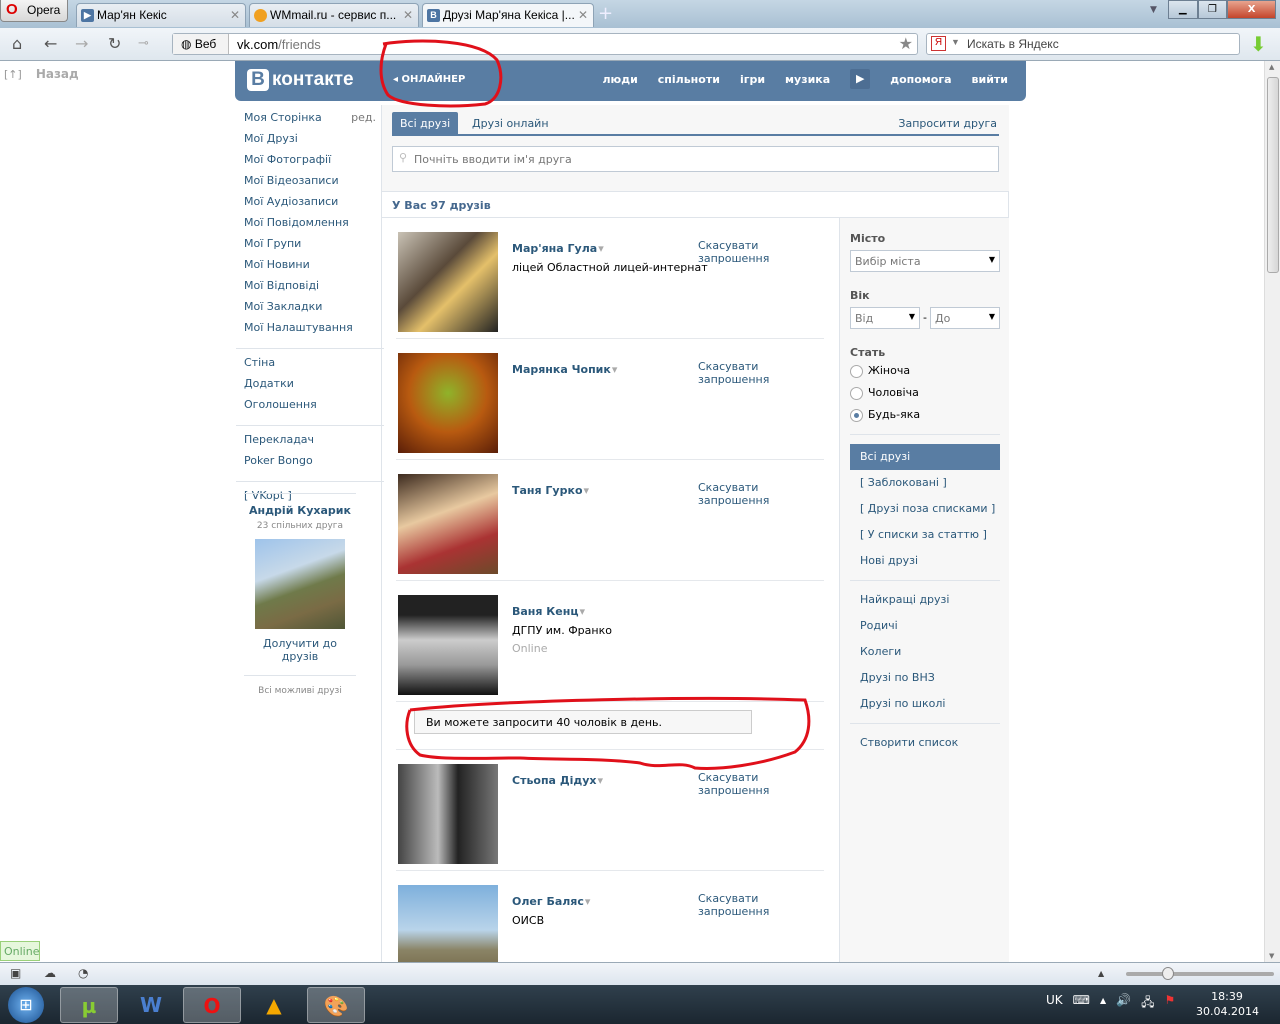  I want to click on age-to-select: До, so click(965, 318).